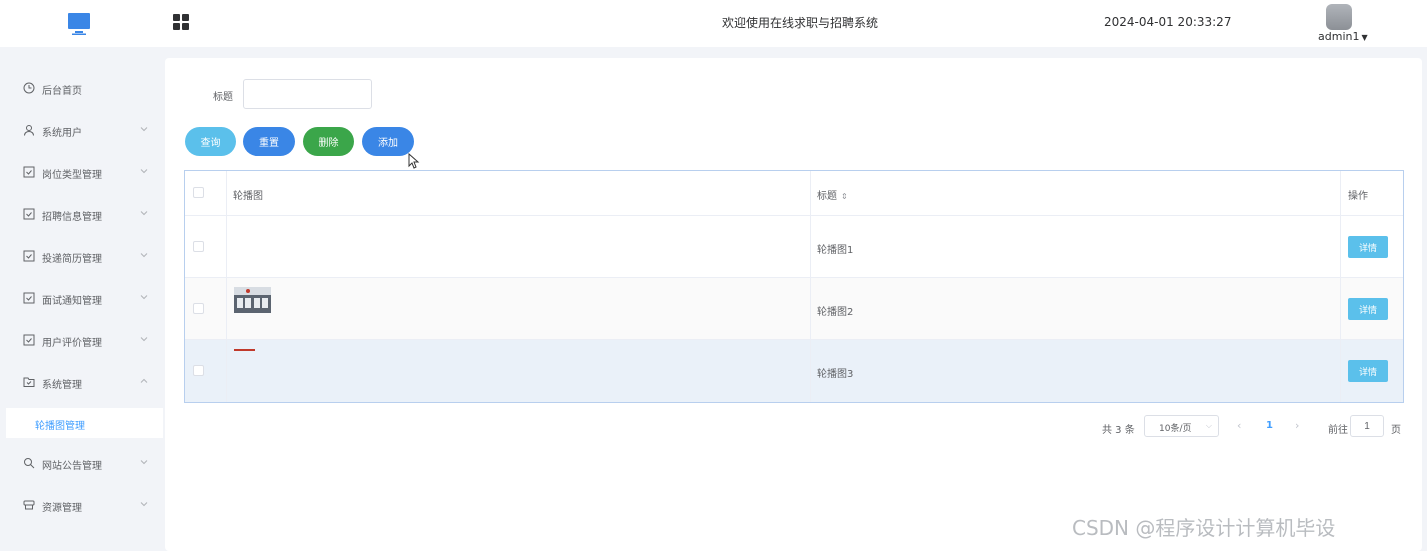 Image resolution: width=1427 pixels, height=551 pixels. I want to click on sidebar-item-system-management: 系统管理, so click(81, 383).